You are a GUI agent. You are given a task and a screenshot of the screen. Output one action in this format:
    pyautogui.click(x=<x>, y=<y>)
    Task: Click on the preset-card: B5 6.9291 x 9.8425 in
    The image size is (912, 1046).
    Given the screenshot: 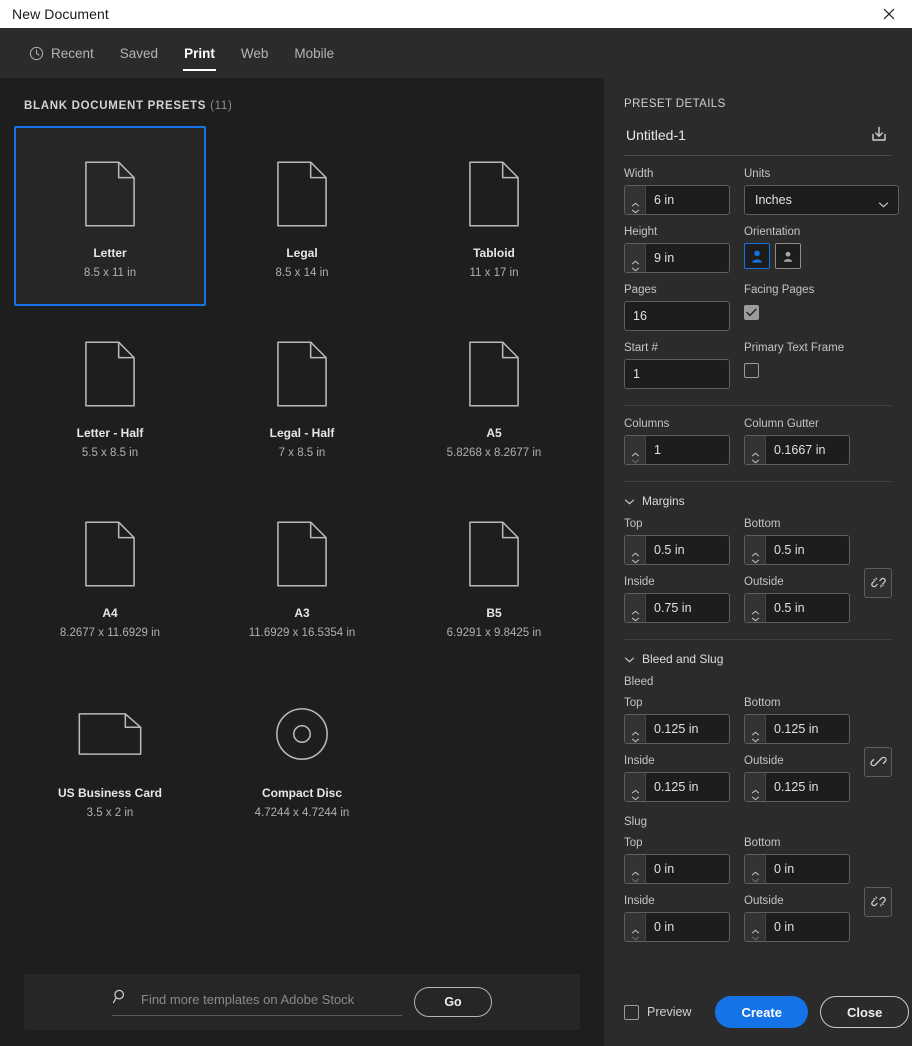 What is the action you would take?
    pyautogui.click(x=494, y=576)
    